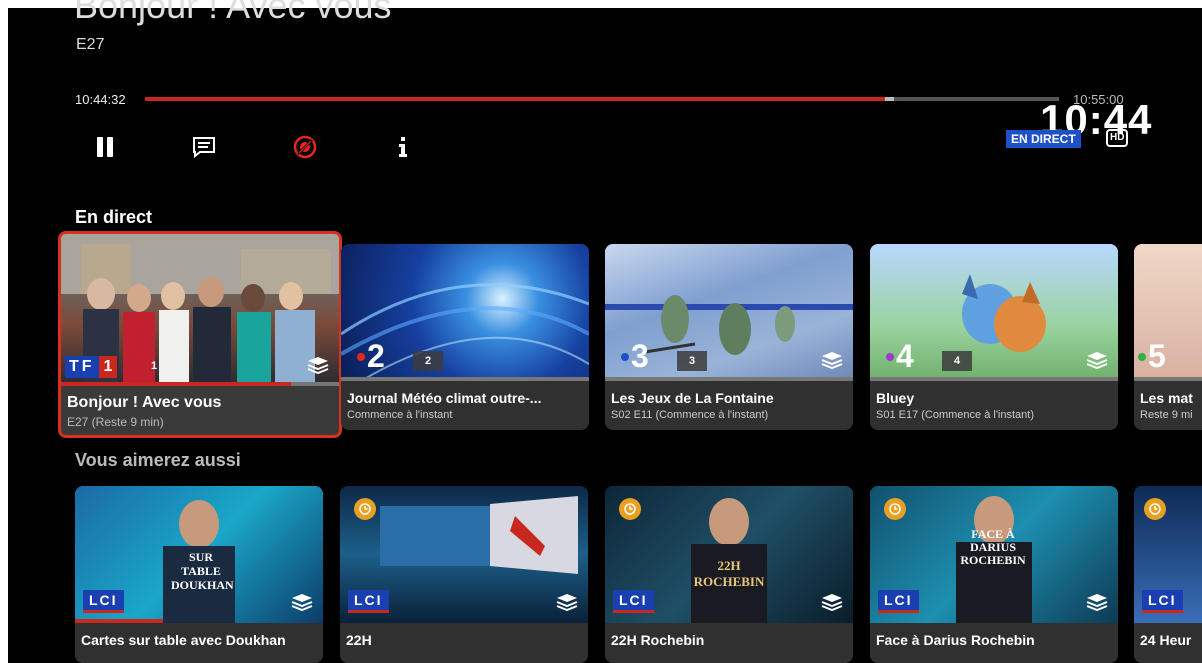 This screenshot has width=1202, height=663. I want to click on card-subtitle: Commence à l'instant, so click(400, 415).